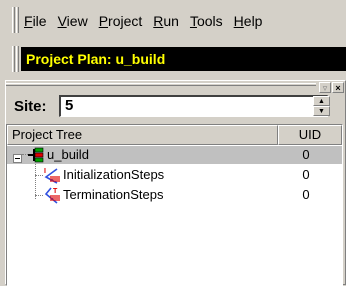 This screenshot has height=286, width=346. Describe the element at coordinates (338, 87) in the screenshot. I see `close-icon: ×` at that location.